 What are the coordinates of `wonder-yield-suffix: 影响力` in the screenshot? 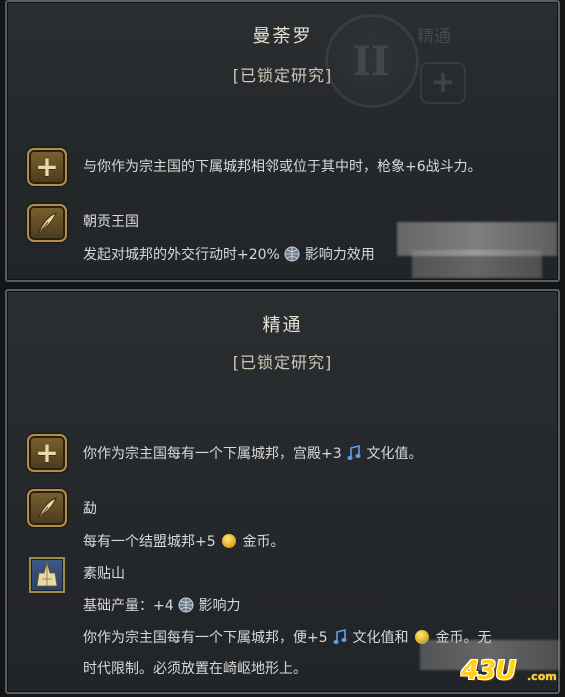 It's located at (219, 606).